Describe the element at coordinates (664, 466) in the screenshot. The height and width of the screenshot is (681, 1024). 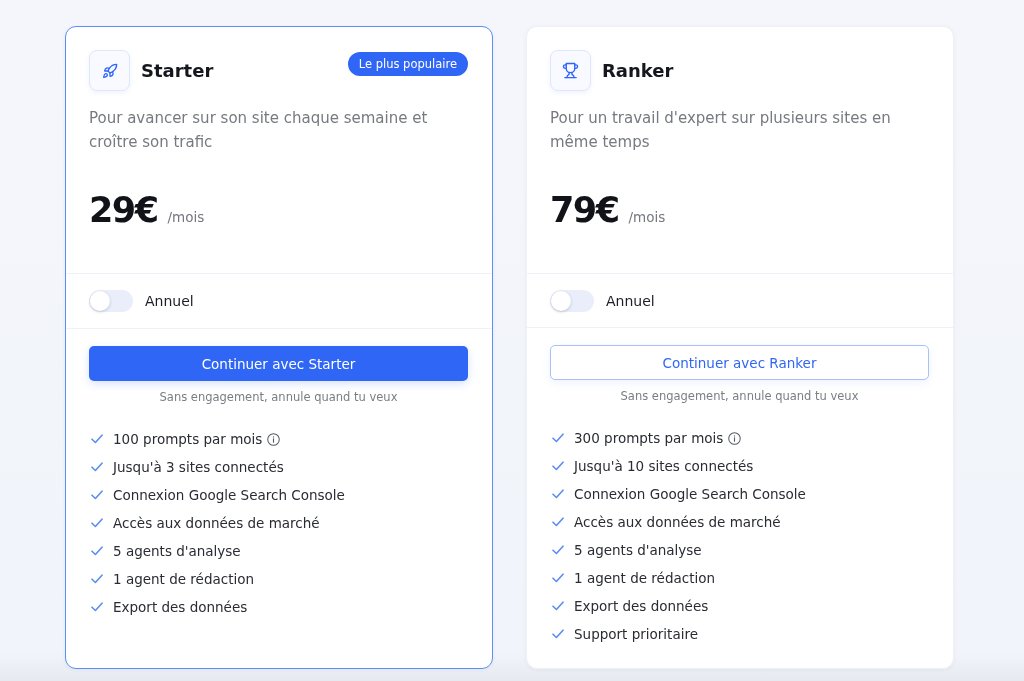
I see `feature-text: Jusqu'à 10 sites connectés` at that location.